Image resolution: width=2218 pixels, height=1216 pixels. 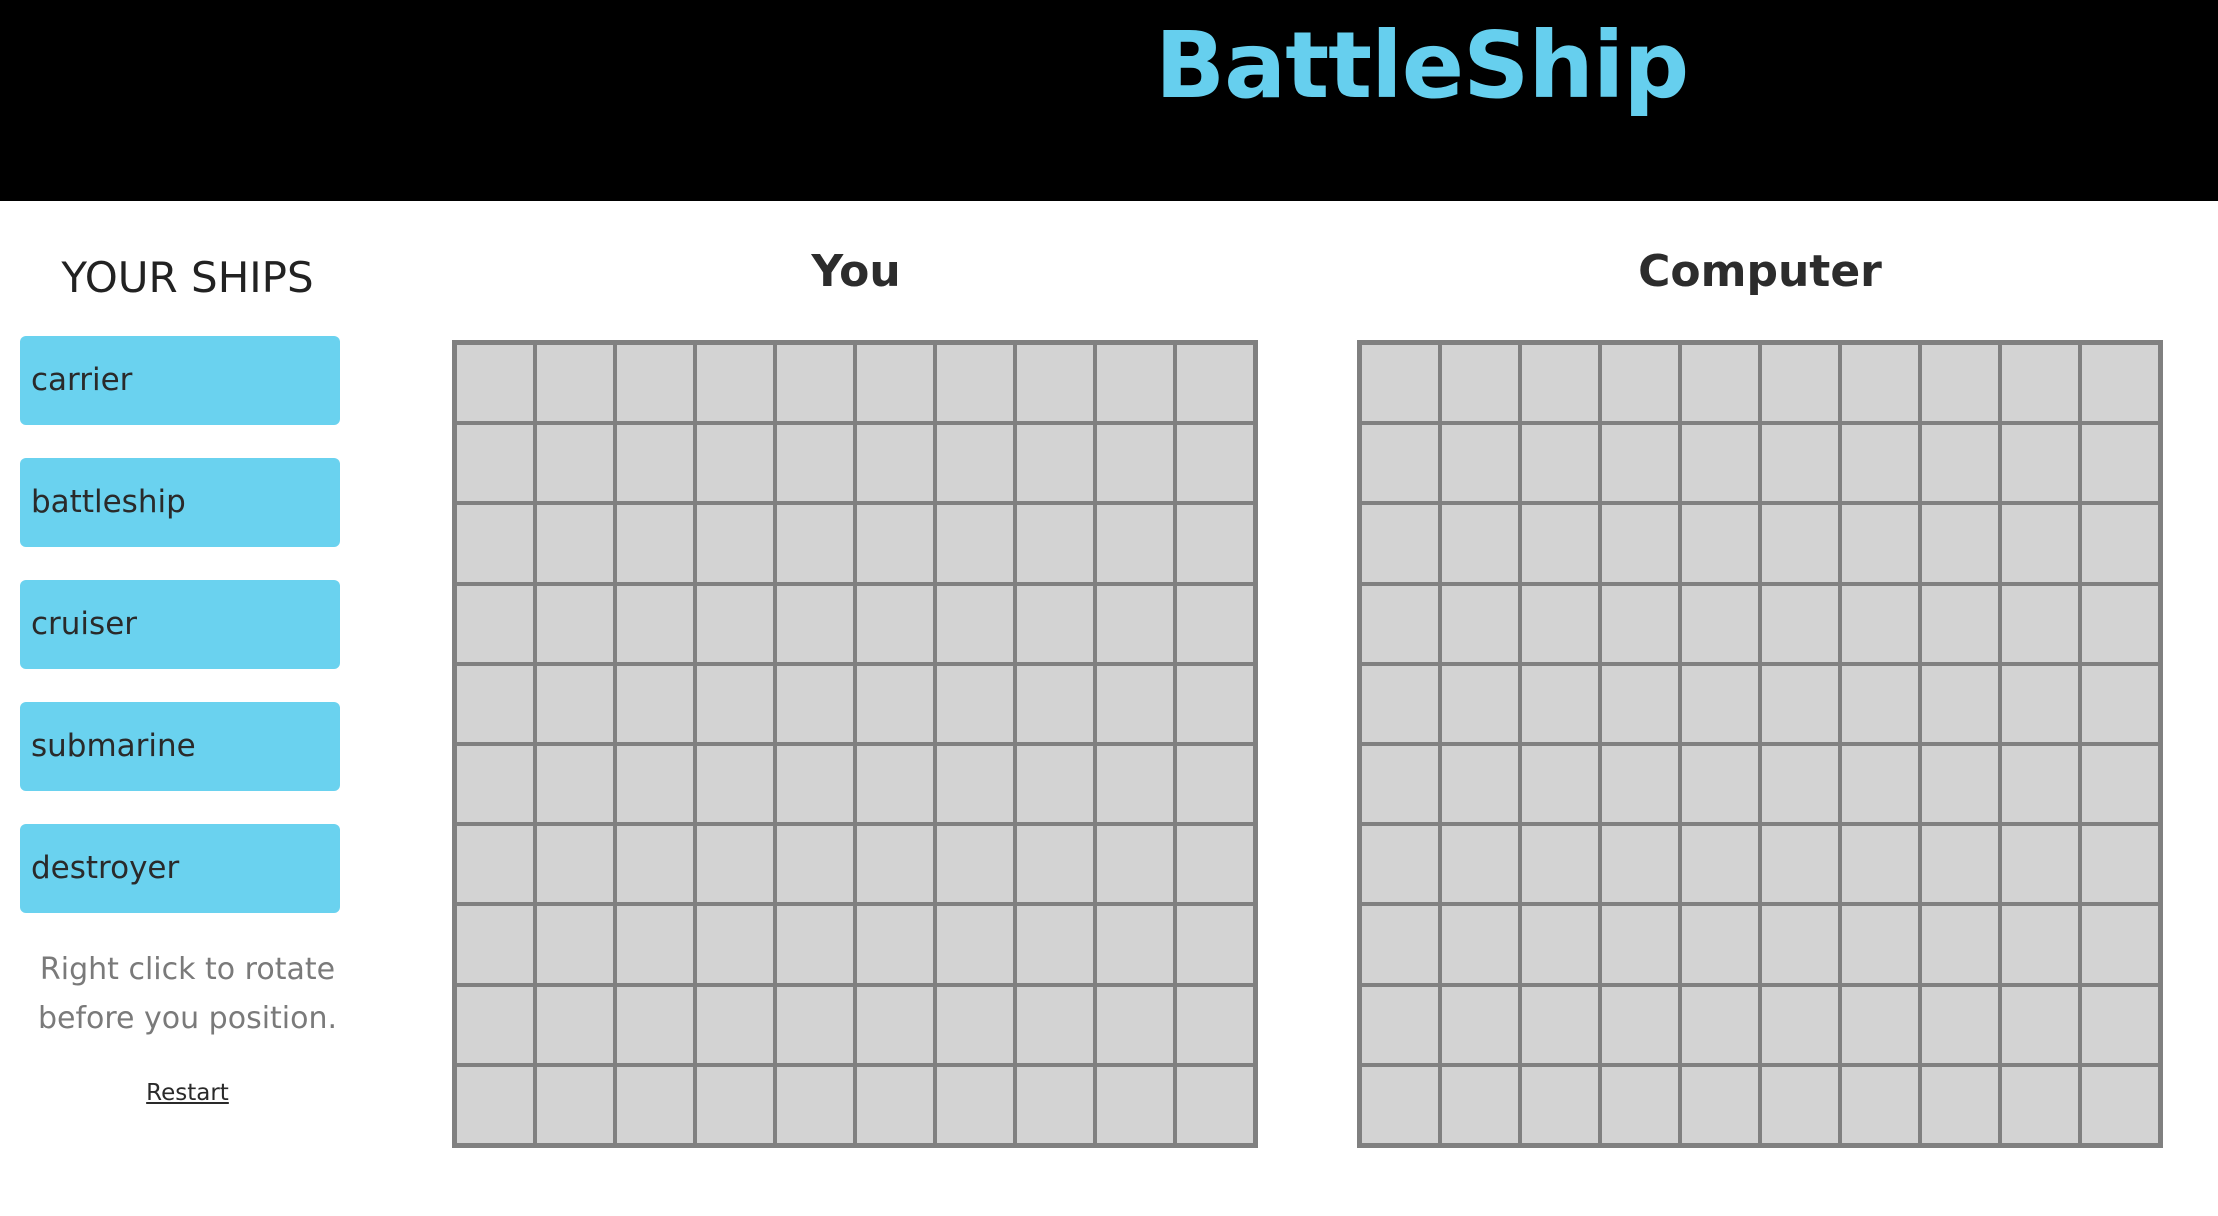 What do you see at coordinates (180, 624) in the screenshot?
I see `ship-cruiser: cruiser` at bounding box center [180, 624].